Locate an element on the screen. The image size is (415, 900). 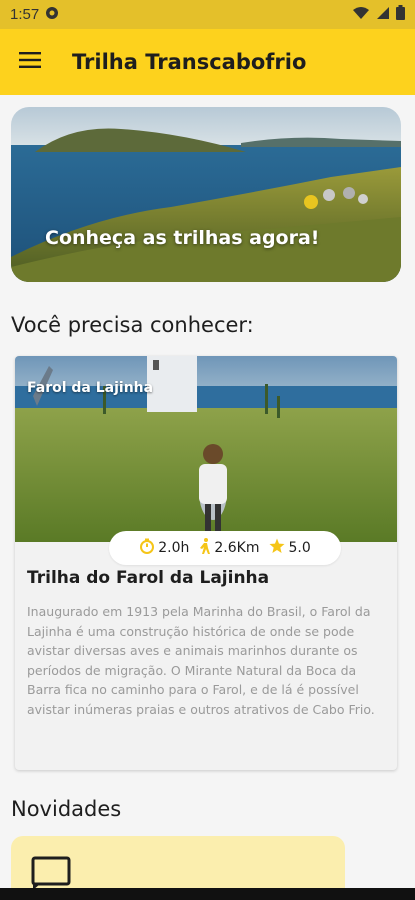
trail-card-title: Trilha do Farol da Lajinha is located at coordinates (148, 578).